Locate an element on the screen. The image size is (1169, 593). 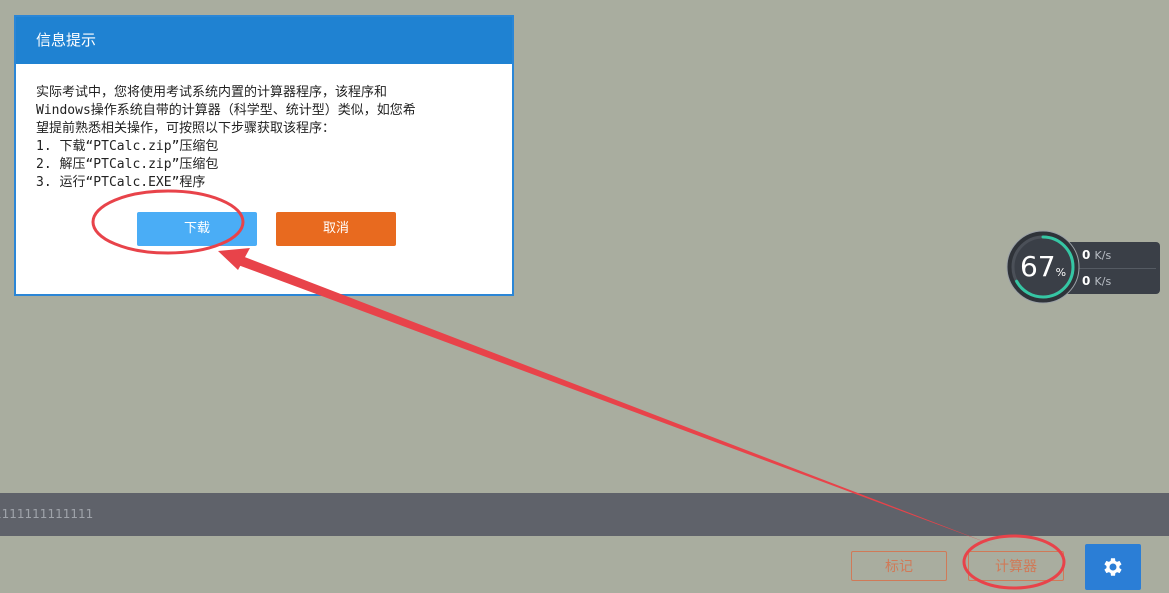
download-speed-value: 0 is located at coordinates (1086, 281).